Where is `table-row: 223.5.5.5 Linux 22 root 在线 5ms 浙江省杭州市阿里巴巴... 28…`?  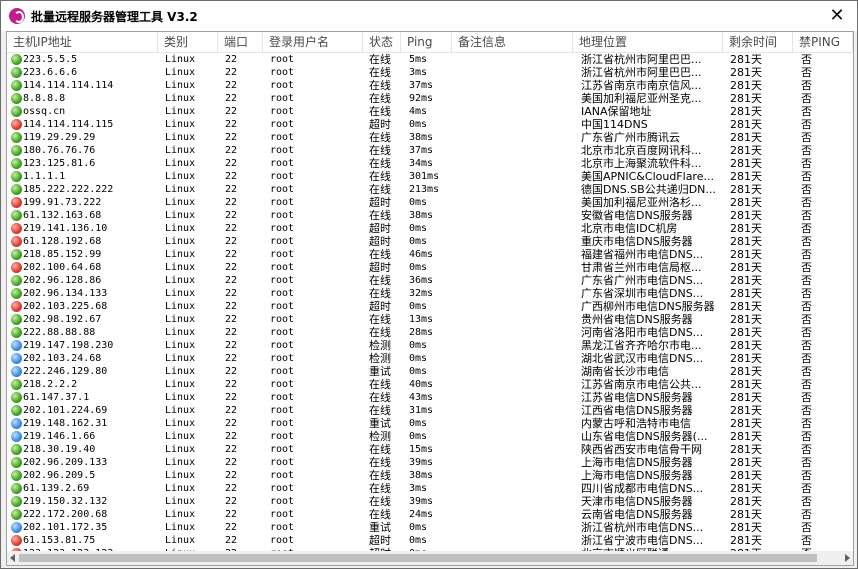 table-row: 223.5.5.5 Linux 22 root 在线 5ms 浙江省杭州市阿里巴巴... 28… is located at coordinates (430, 59).